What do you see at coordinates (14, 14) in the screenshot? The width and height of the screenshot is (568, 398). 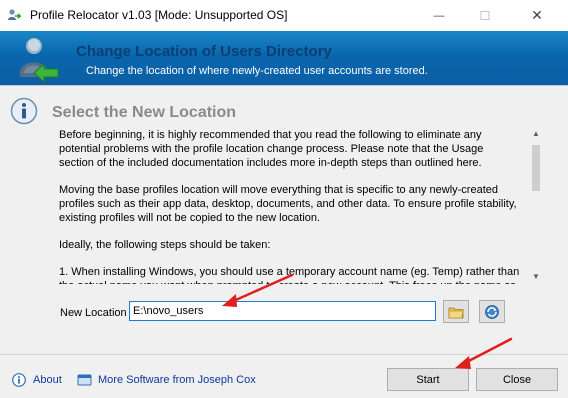 I see `app-icon` at bounding box center [14, 14].